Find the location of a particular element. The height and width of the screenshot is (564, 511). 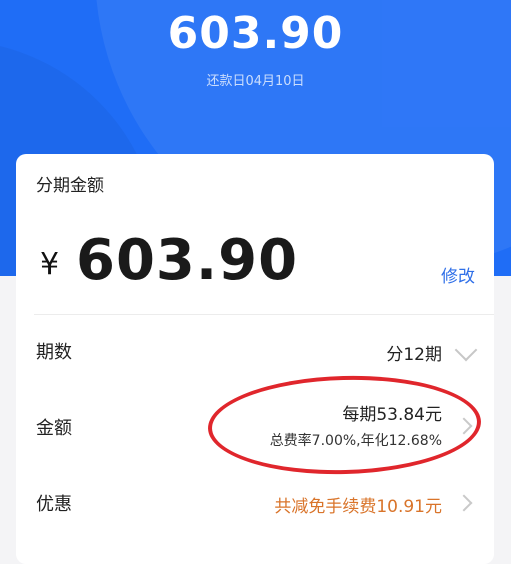

periods-selector: 分12期 is located at coordinates (414, 352).